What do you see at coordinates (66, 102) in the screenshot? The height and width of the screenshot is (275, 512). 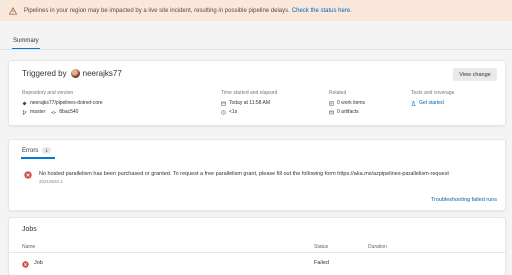 I see `repository-name: neerajks77/pipelines-dotnet-core` at bounding box center [66, 102].